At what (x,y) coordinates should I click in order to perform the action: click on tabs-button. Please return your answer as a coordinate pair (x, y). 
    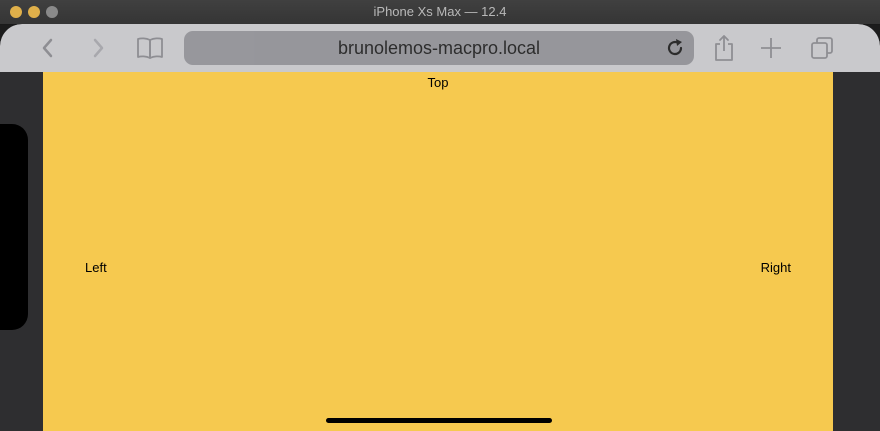
    Looking at the image, I should click on (822, 48).